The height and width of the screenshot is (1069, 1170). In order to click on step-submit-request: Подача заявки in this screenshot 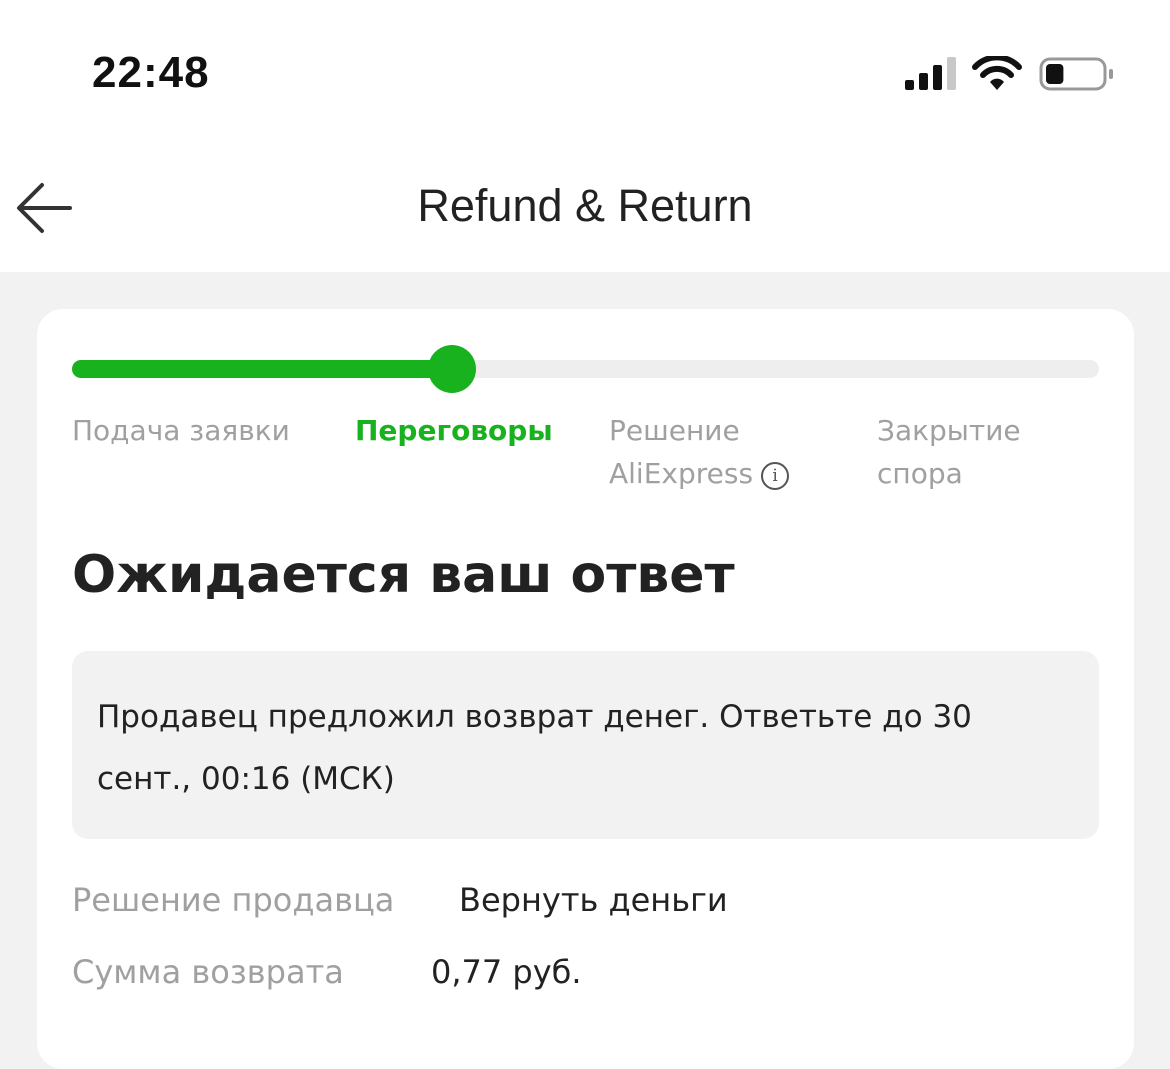, I will do `click(181, 430)`.